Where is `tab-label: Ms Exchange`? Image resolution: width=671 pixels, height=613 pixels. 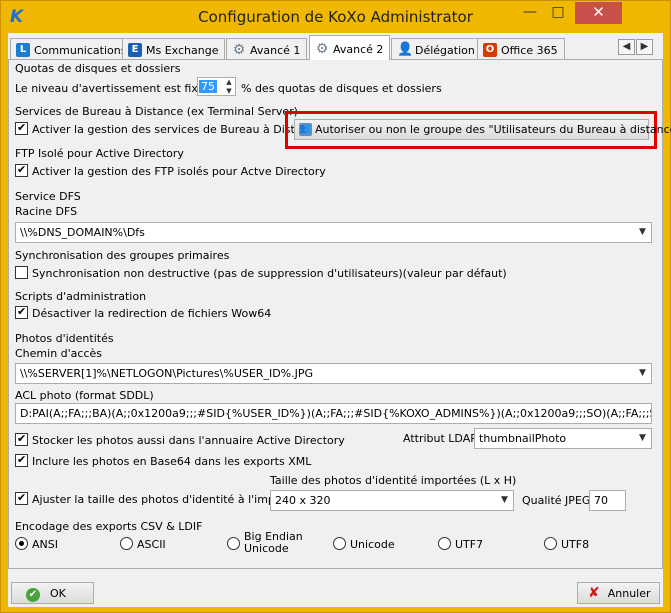
tab-label: Ms Exchange is located at coordinates (182, 50).